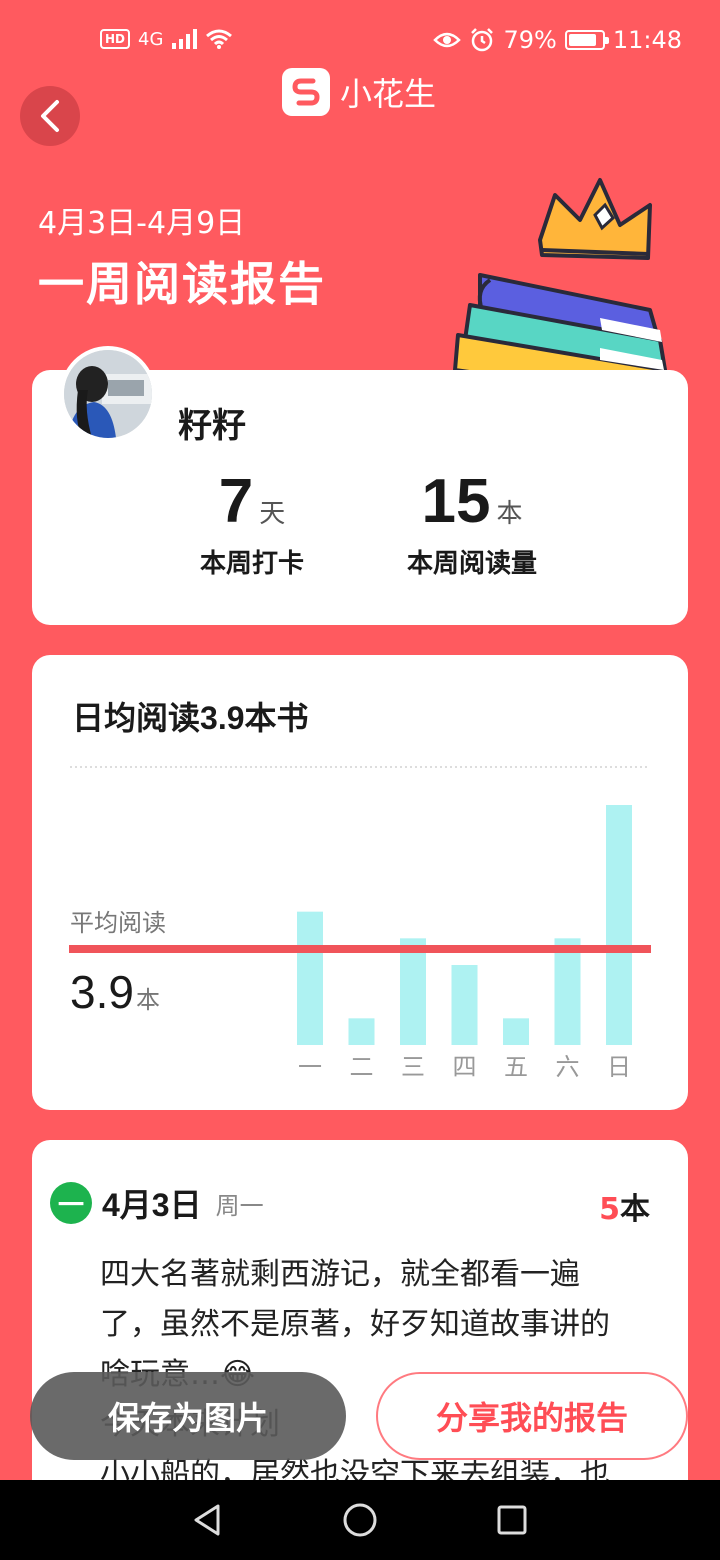  Describe the element at coordinates (609, 1209) in the screenshot. I see `diary-count-value: 5` at that location.